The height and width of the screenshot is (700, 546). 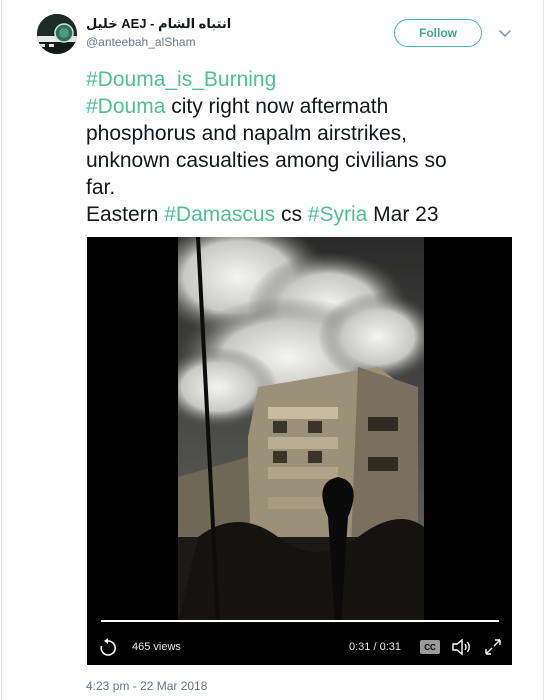 What do you see at coordinates (101, 187) in the screenshot?
I see `tweet-text-segment: far.` at bounding box center [101, 187].